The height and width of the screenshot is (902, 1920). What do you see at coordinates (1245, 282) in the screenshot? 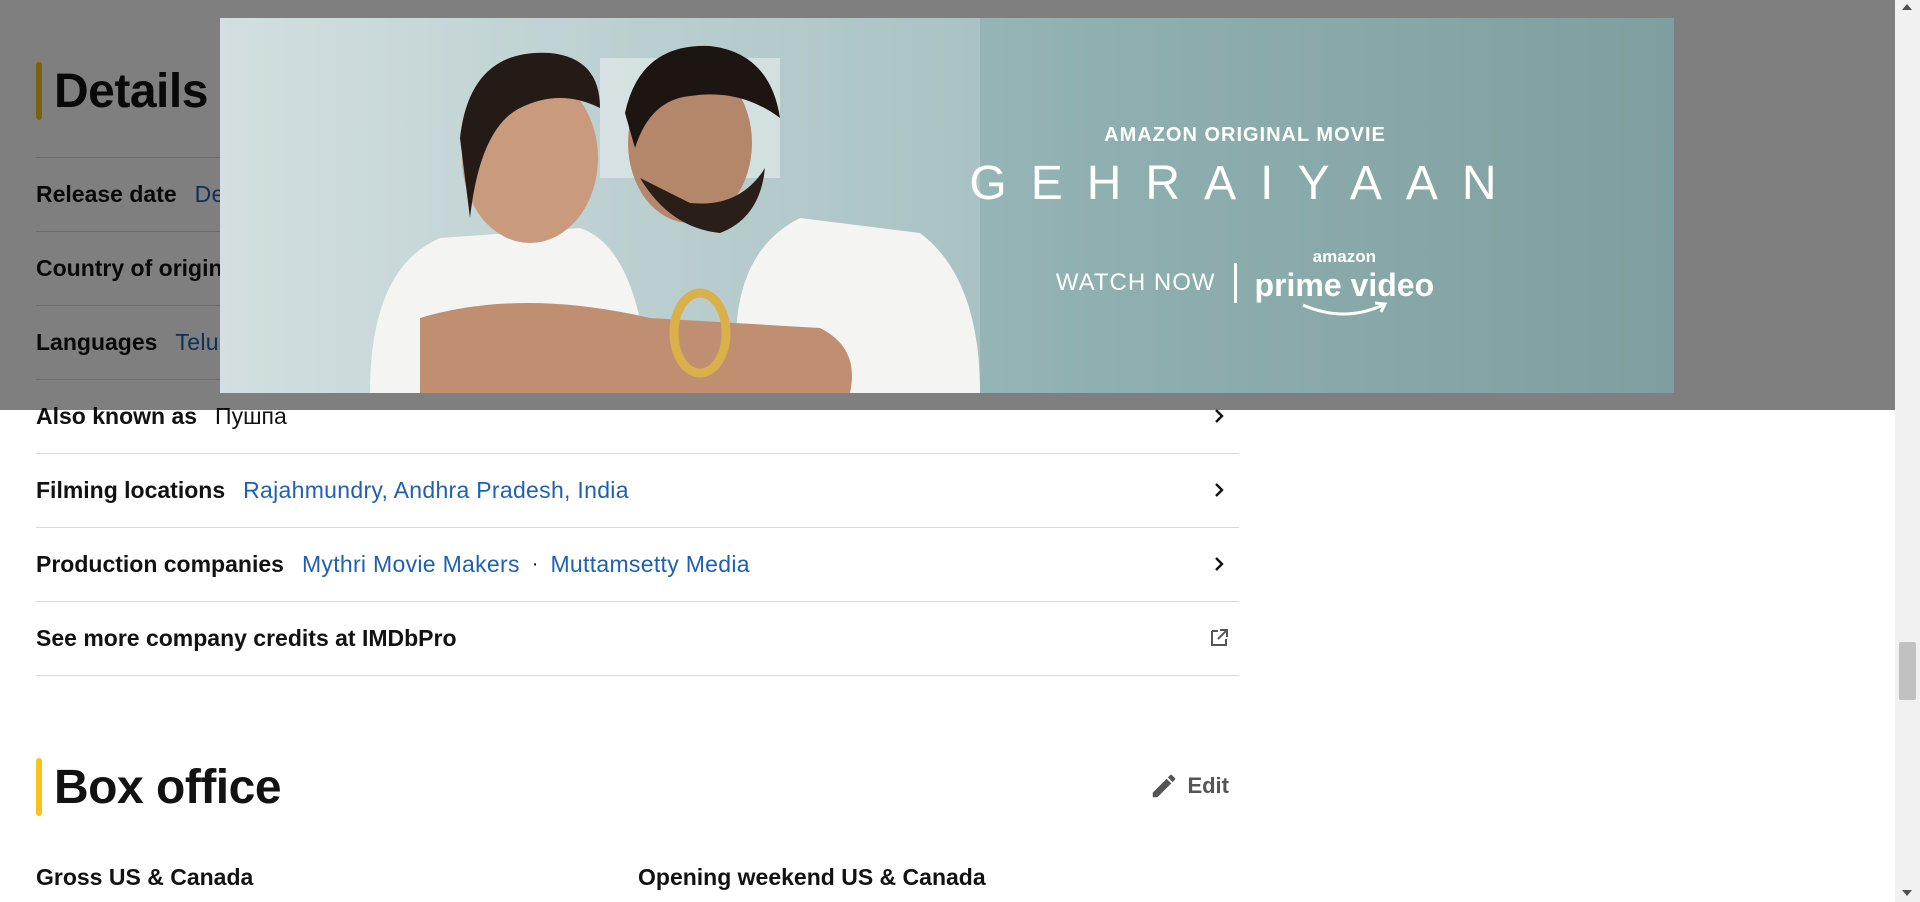
I see `ad-cta: WATCH NOW amazon prime video` at bounding box center [1245, 282].